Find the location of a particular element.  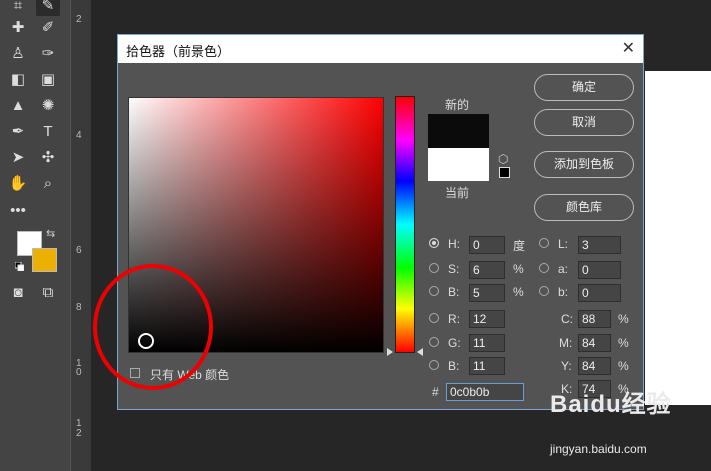

brush-icon: ✐ is located at coordinates (48, 27).